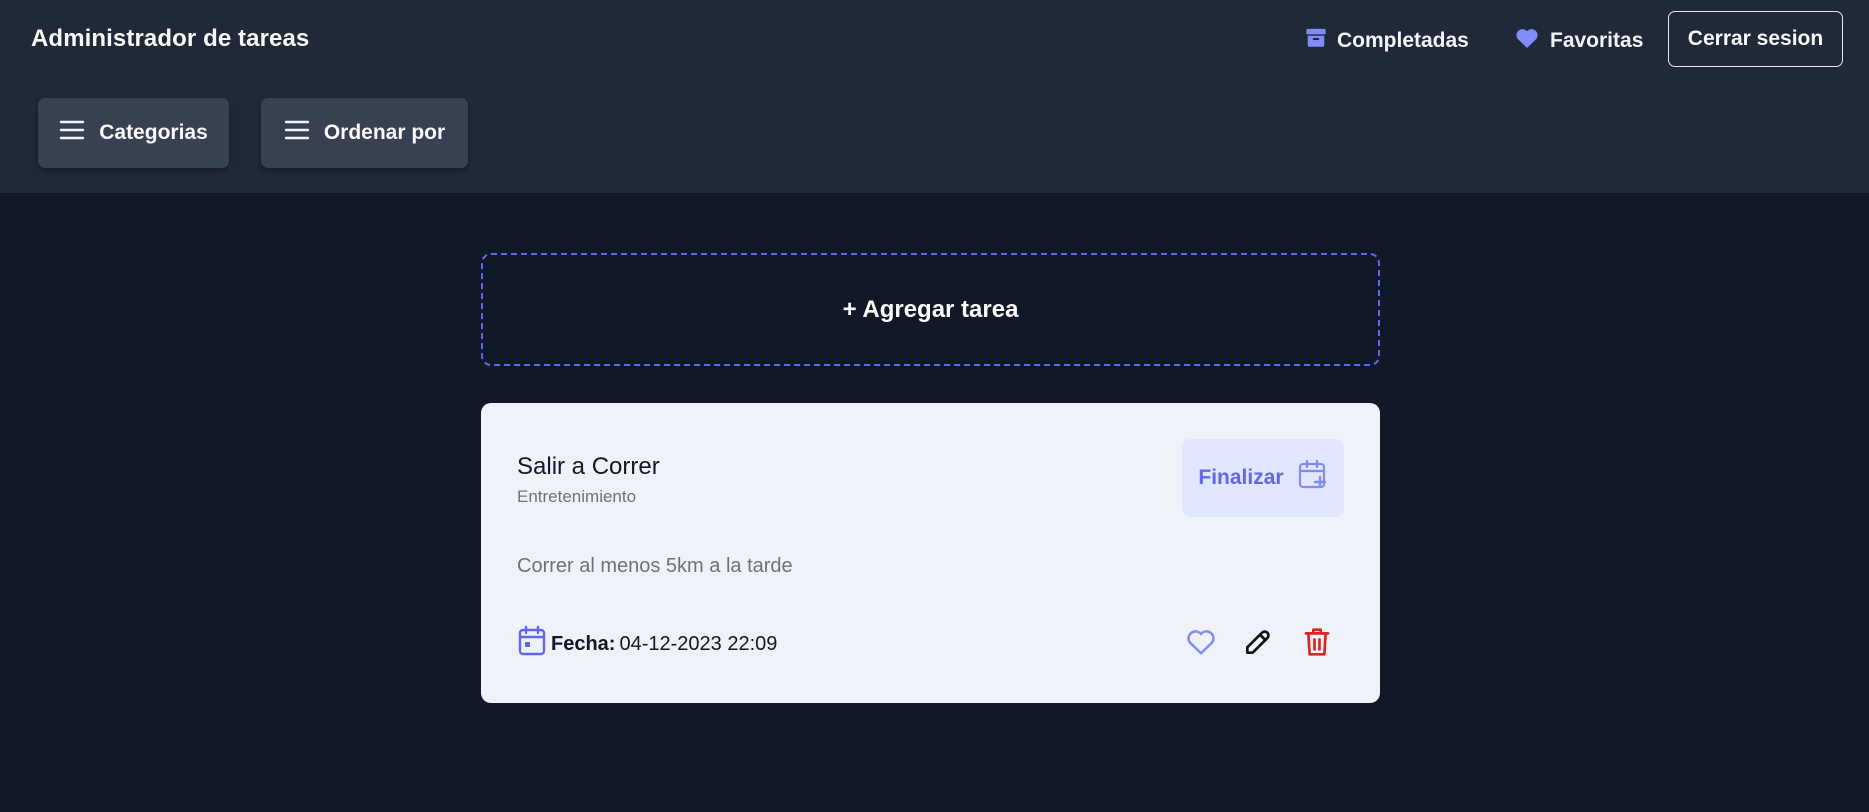 Image resolution: width=1869 pixels, height=812 pixels. I want to click on categories-button: Categorias, so click(133, 133).